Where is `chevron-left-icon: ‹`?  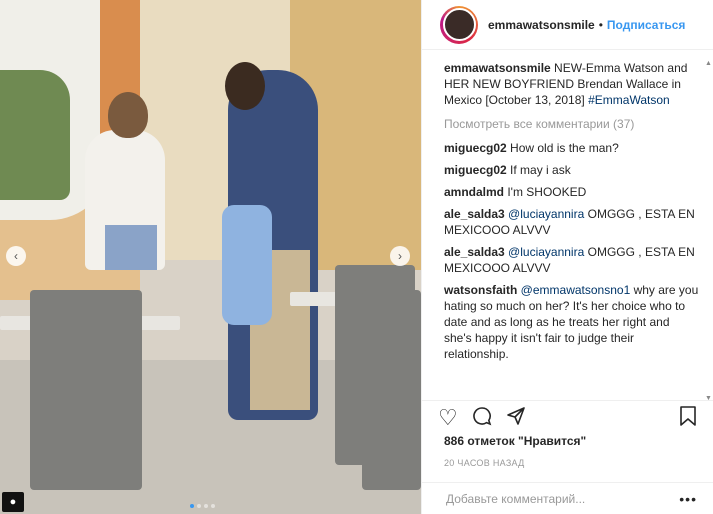 chevron-left-icon: ‹ is located at coordinates (16, 256).